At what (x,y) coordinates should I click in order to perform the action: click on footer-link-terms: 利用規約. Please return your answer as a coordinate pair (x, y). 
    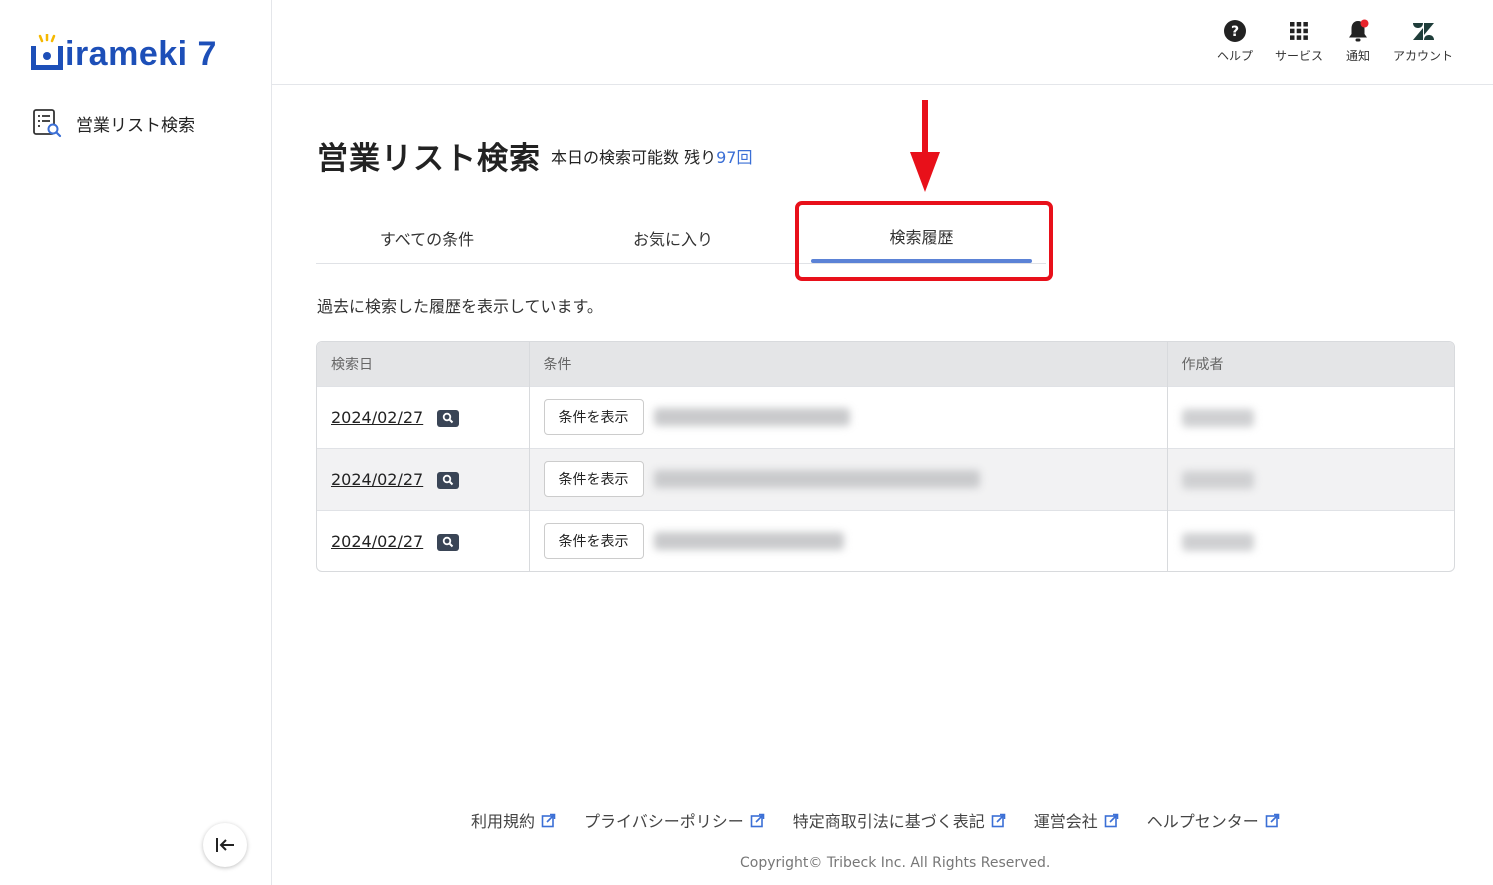
    Looking at the image, I should click on (513, 820).